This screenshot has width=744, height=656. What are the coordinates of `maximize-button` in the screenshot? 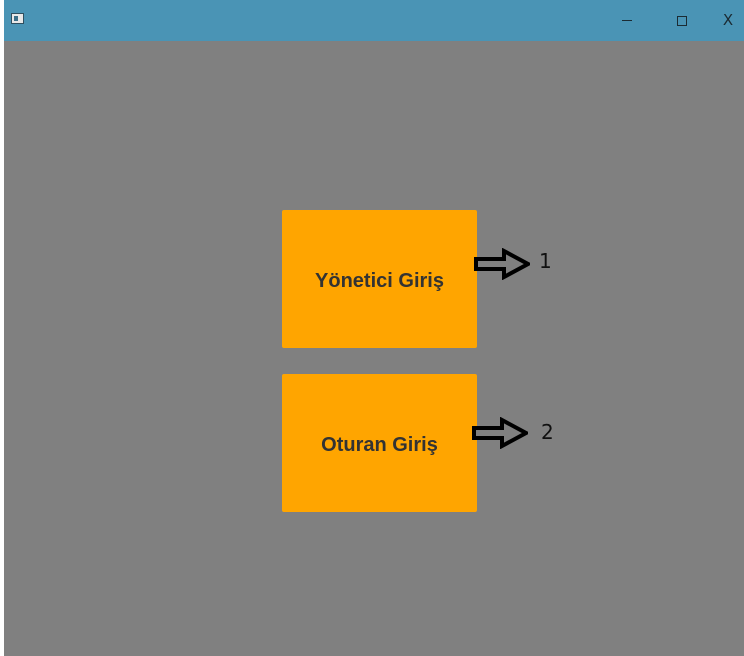 It's located at (682, 20).